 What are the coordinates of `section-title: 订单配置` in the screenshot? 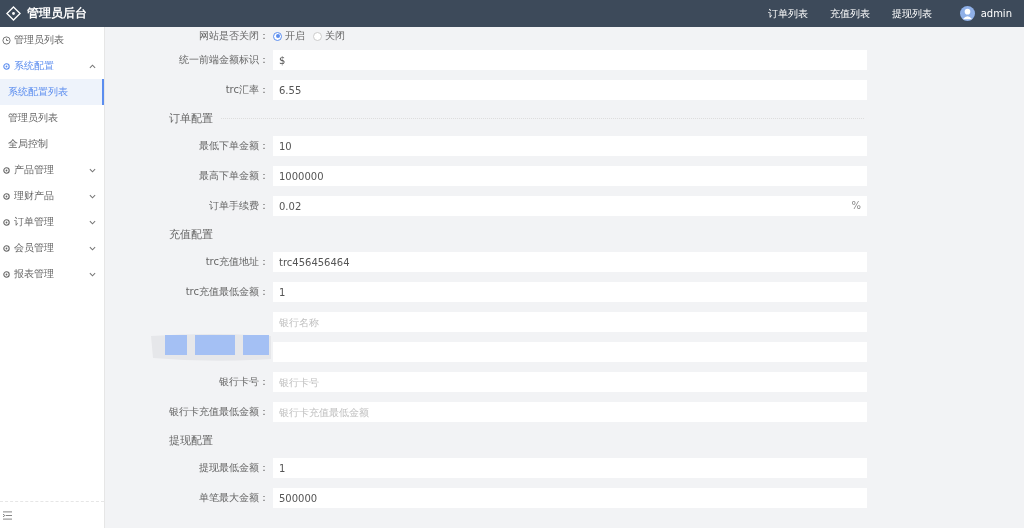 It's located at (191, 118).